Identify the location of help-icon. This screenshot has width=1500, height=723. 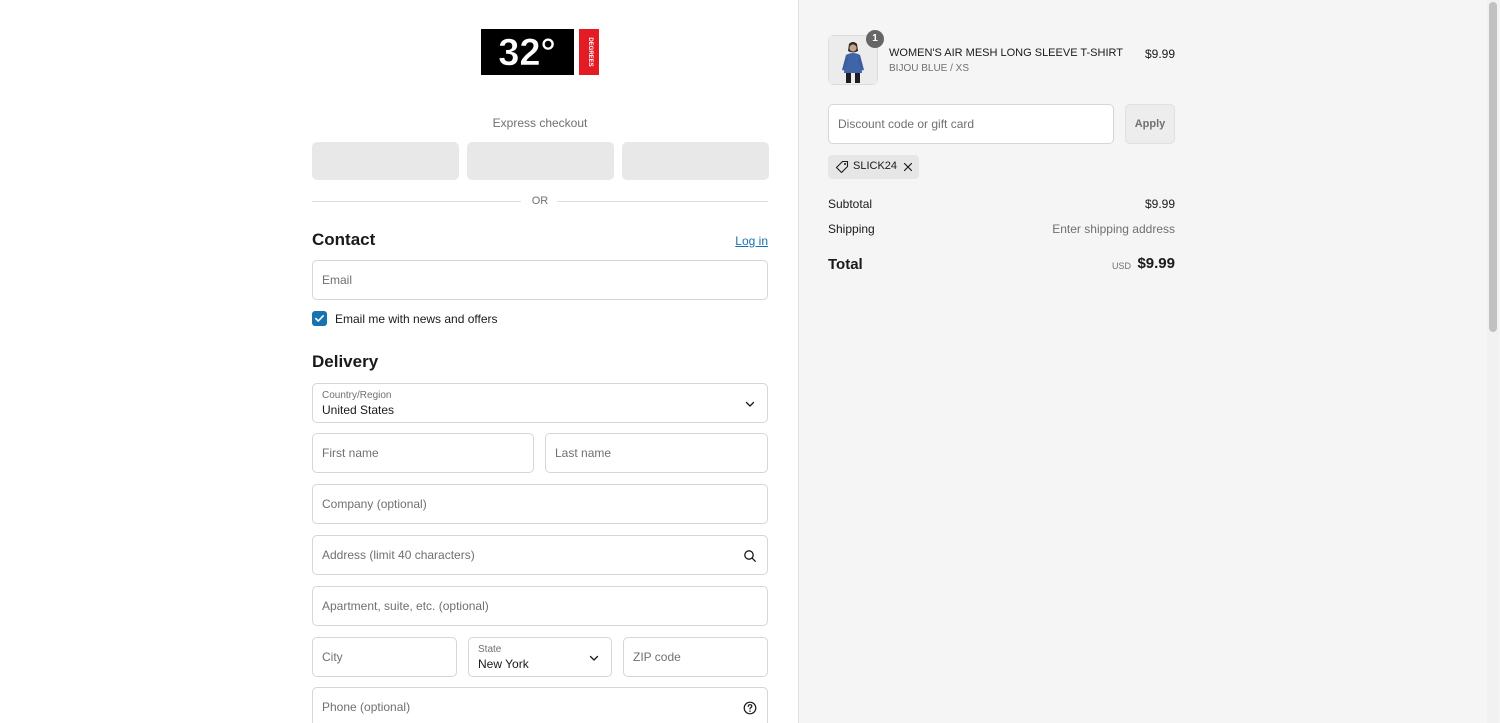
(750, 708).